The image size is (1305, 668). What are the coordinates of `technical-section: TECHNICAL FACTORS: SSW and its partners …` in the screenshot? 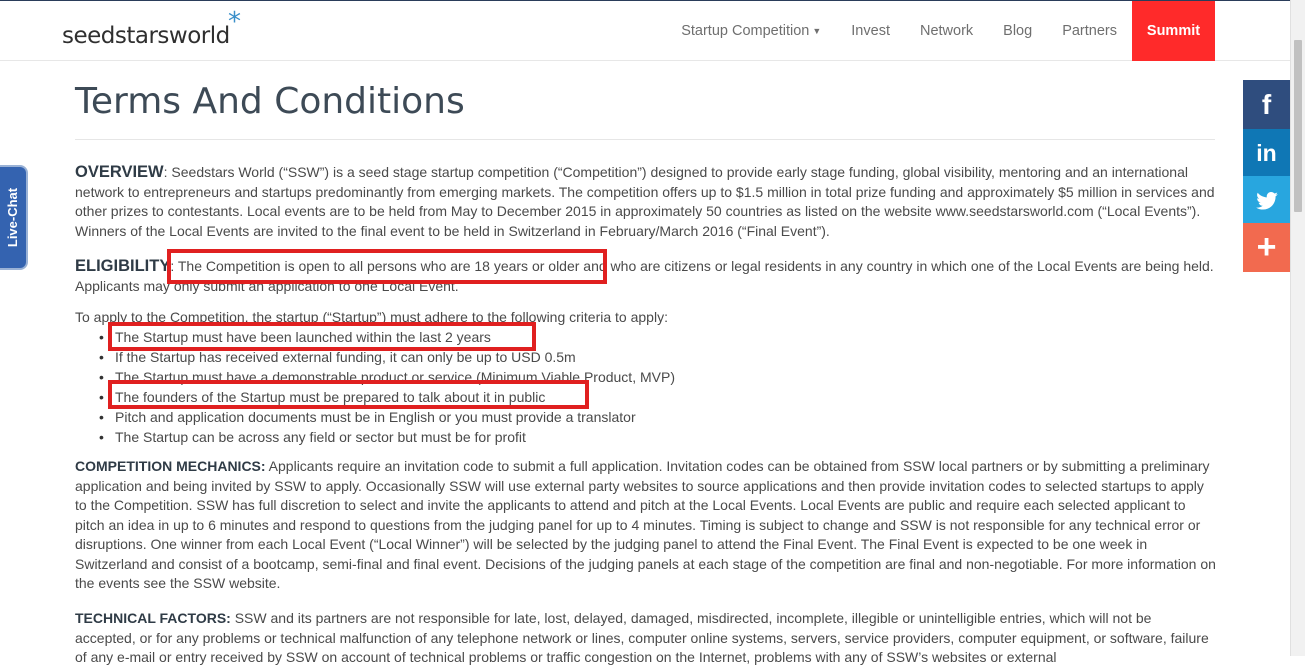 It's located at (645, 638).